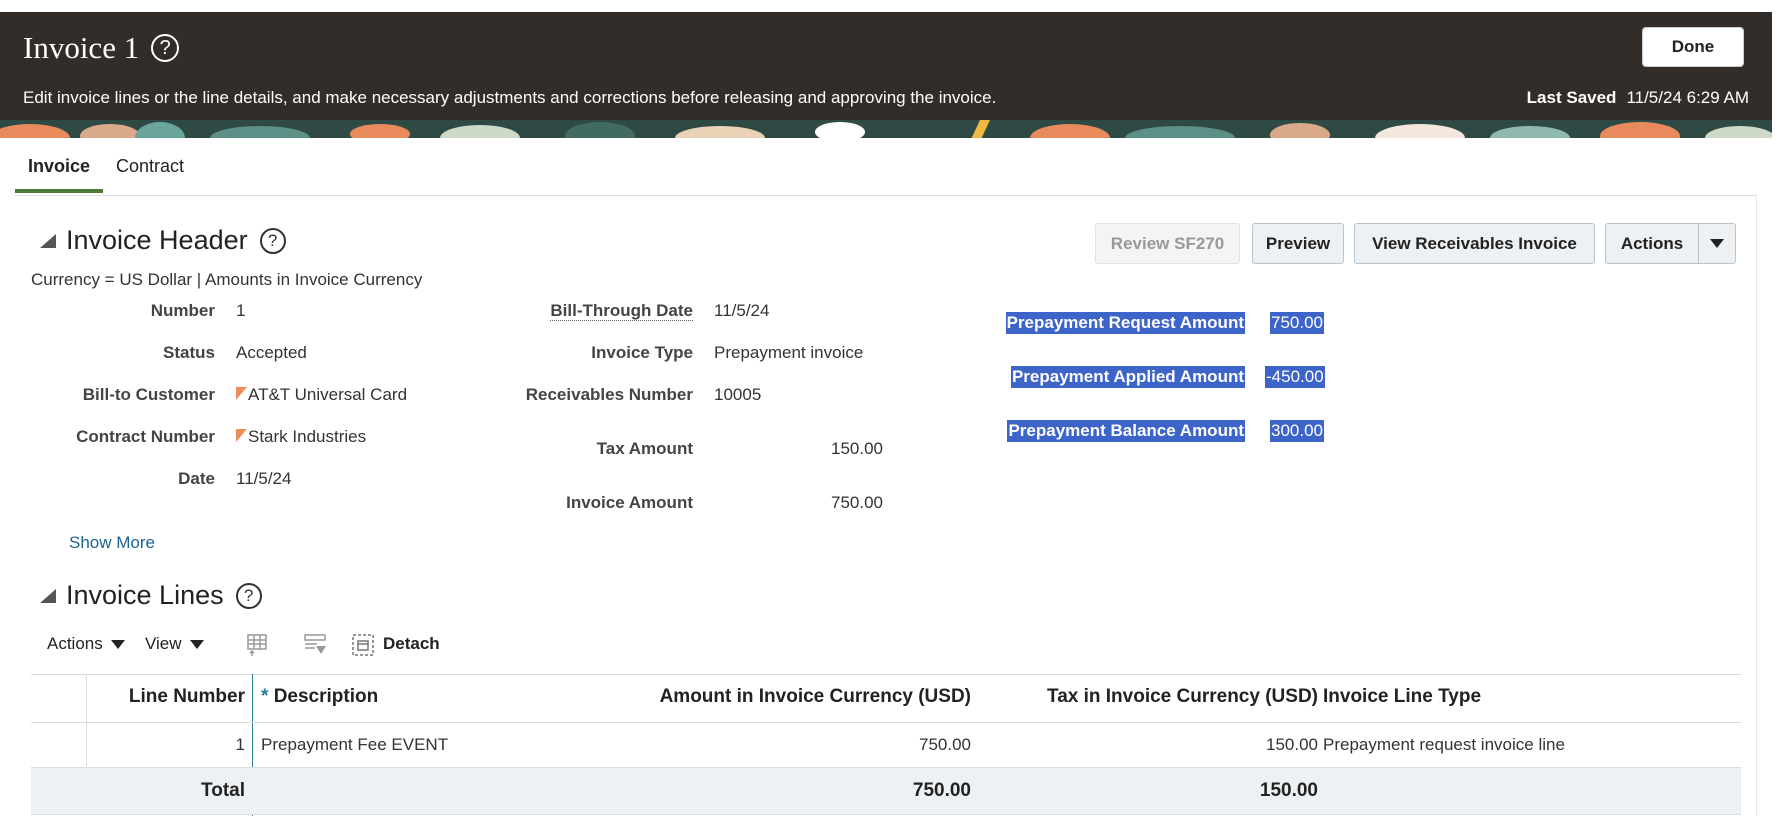  I want to click on prepayment-request-amount-value: 750.00, so click(1297, 323).